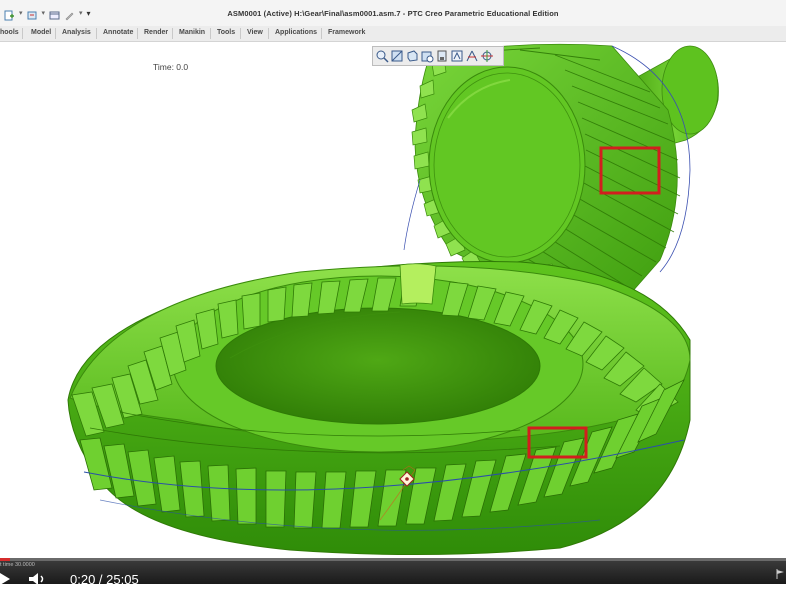 This screenshot has height=591, width=786. Describe the element at coordinates (397, 56) in the screenshot. I see `zoom-out-icon` at that location.